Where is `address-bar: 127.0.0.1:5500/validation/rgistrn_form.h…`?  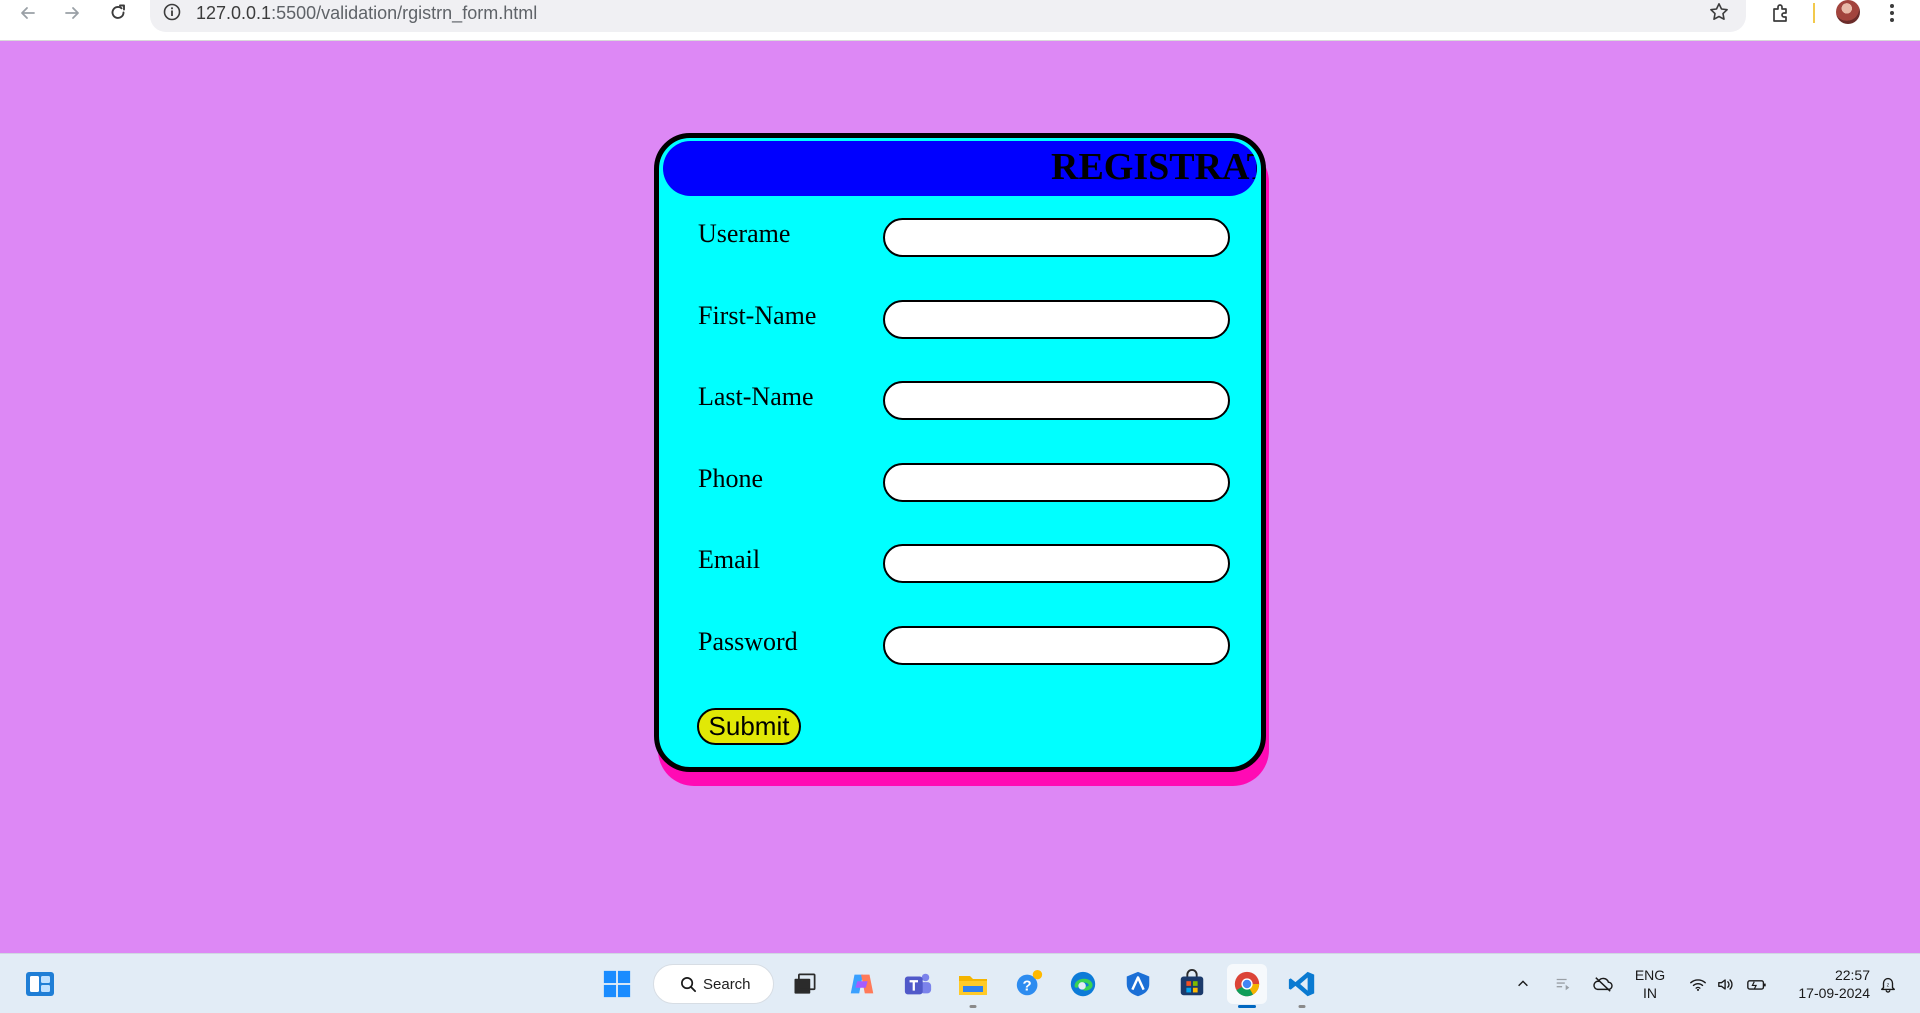
address-bar: 127.0.0.1:5500/validation/rgistrn_form.h… is located at coordinates (948, 16).